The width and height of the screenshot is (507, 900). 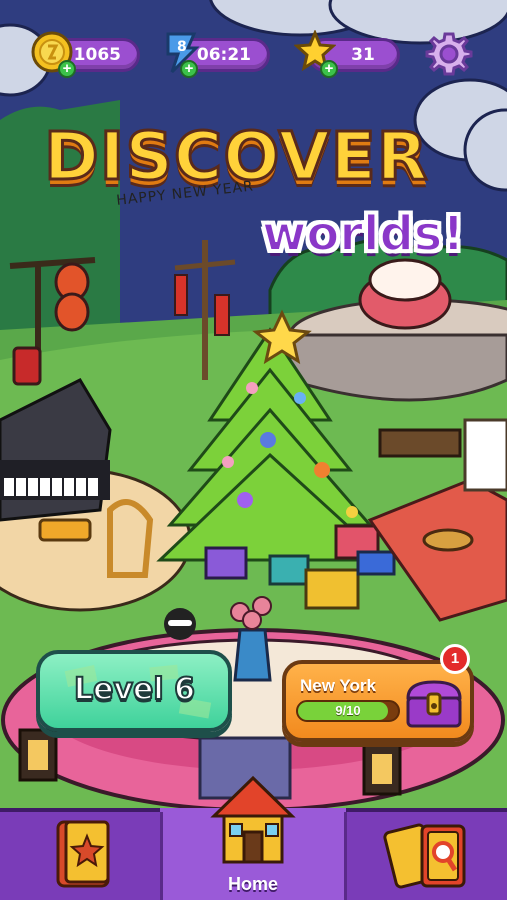 I want to click on add-coins-button: +, so click(x=67, y=69).